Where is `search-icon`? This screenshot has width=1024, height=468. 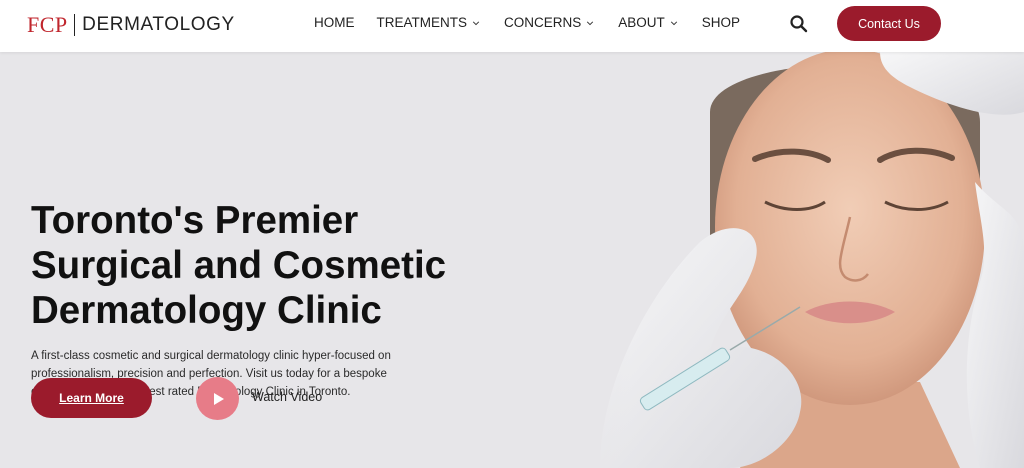
search-icon is located at coordinates (799, 24).